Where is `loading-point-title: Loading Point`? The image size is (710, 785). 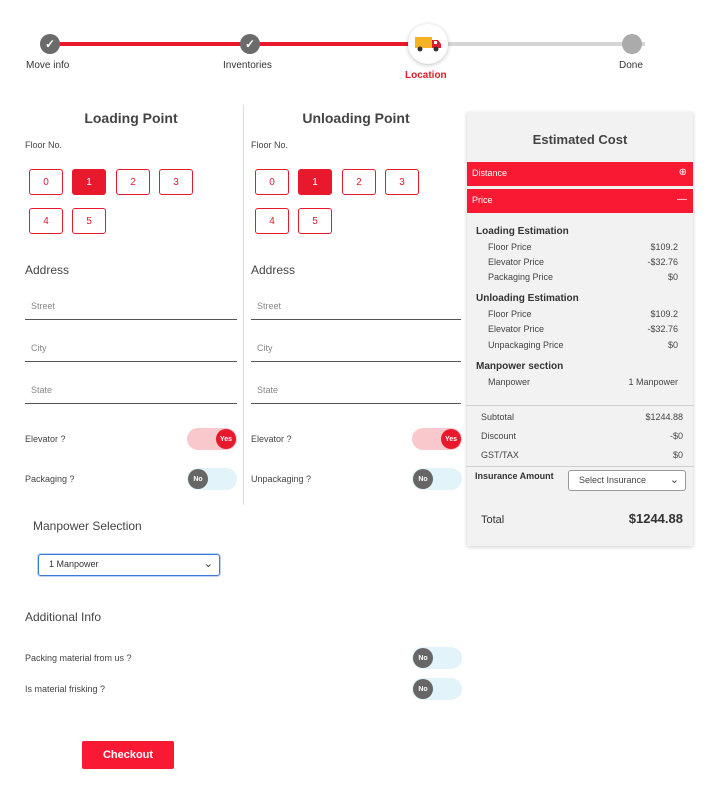
loading-point-title: Loading Point is located at coordinates (131, 118).